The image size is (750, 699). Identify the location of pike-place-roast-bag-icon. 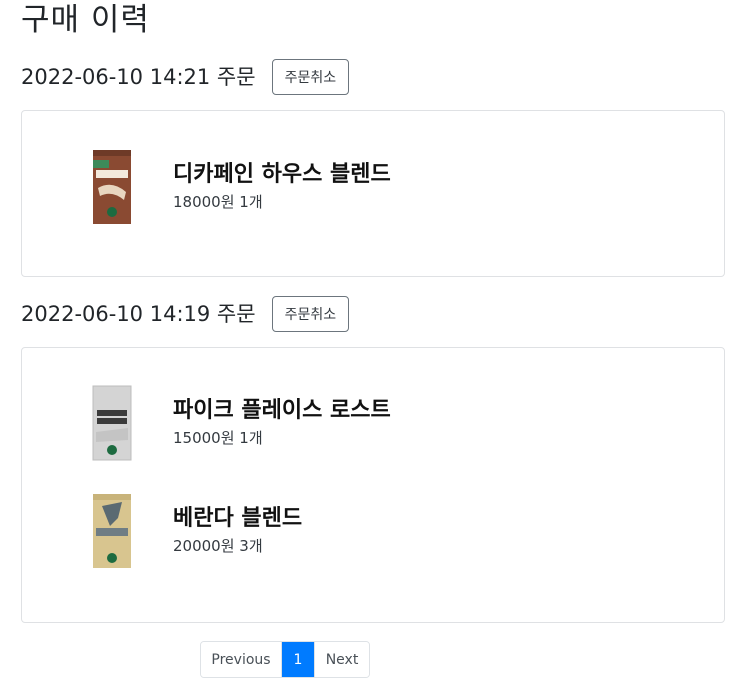
(112, 423).